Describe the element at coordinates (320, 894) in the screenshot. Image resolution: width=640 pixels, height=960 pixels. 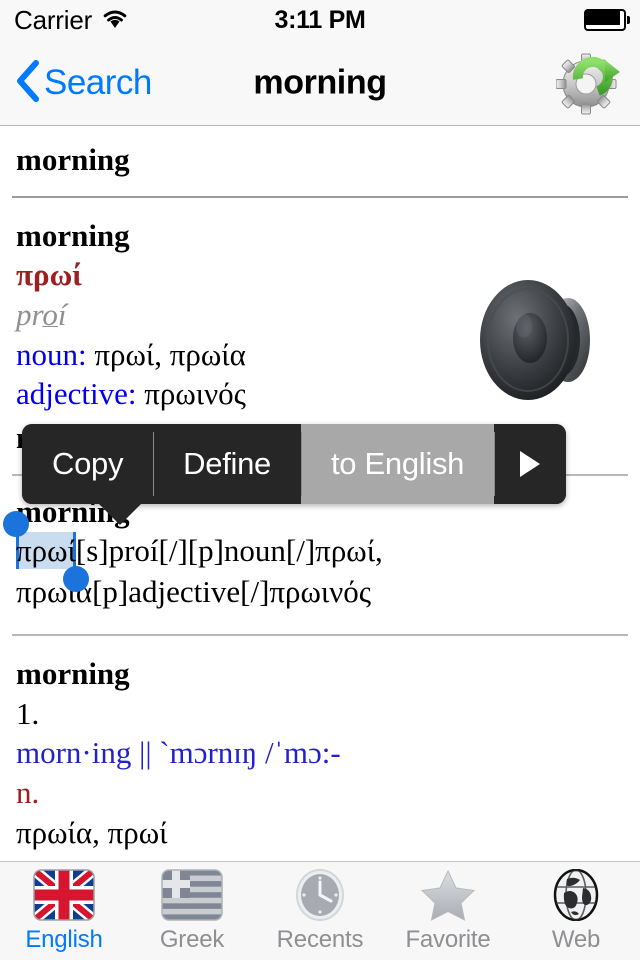
I see `clock-icon` at that location.